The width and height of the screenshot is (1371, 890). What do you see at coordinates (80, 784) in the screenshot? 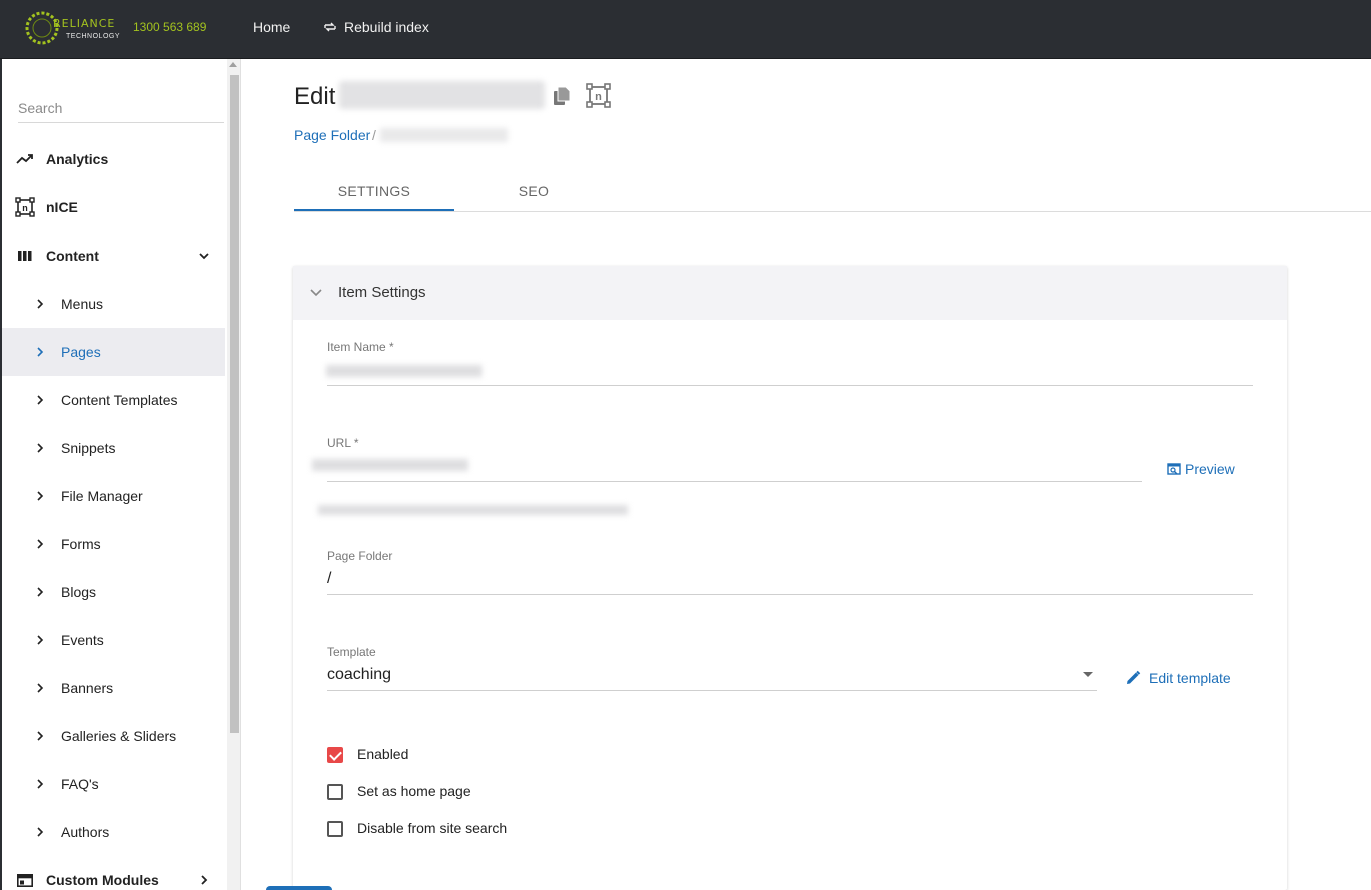
I see `sidebar-item-label: FAQ's` at bounding box center [80, 784].